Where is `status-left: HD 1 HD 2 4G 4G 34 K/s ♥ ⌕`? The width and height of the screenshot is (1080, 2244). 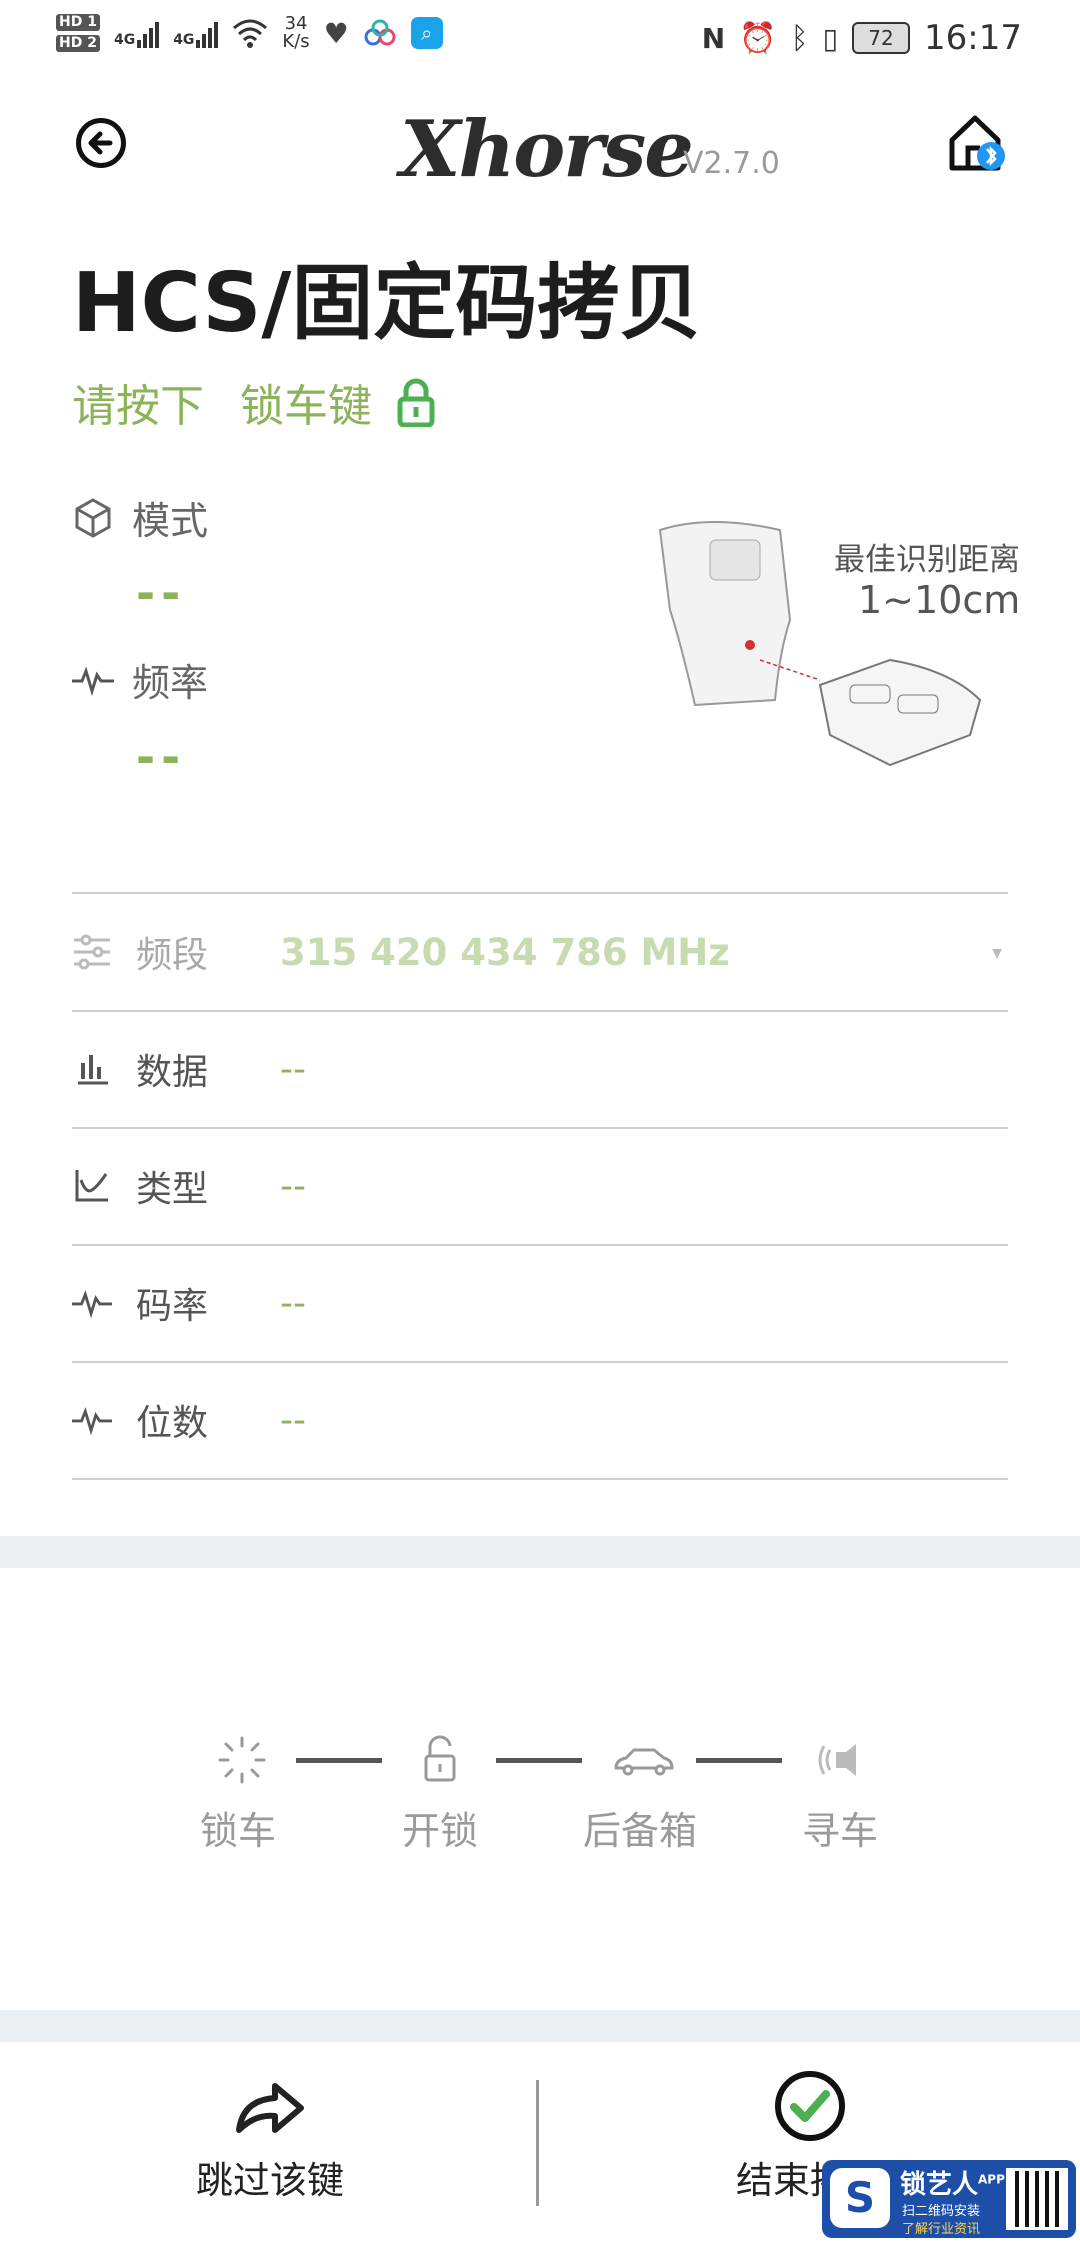
status-left: HD 1 HD 2 4G 4G 34 K/s ♥ ⌕ is located at coordinates (249, 33).